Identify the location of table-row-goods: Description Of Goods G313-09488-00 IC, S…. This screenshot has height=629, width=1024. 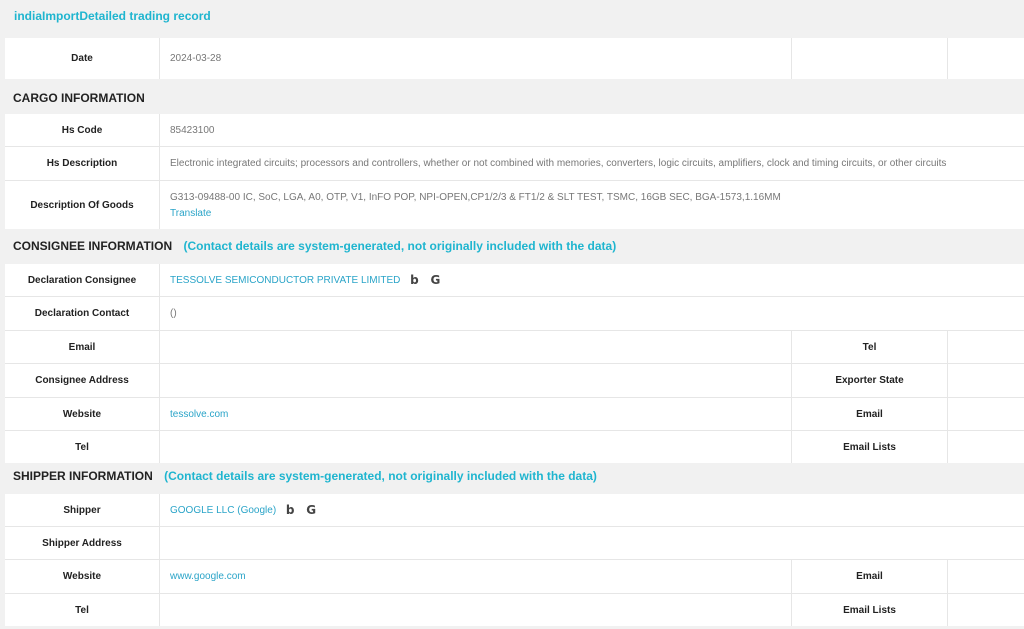
(514, 205).